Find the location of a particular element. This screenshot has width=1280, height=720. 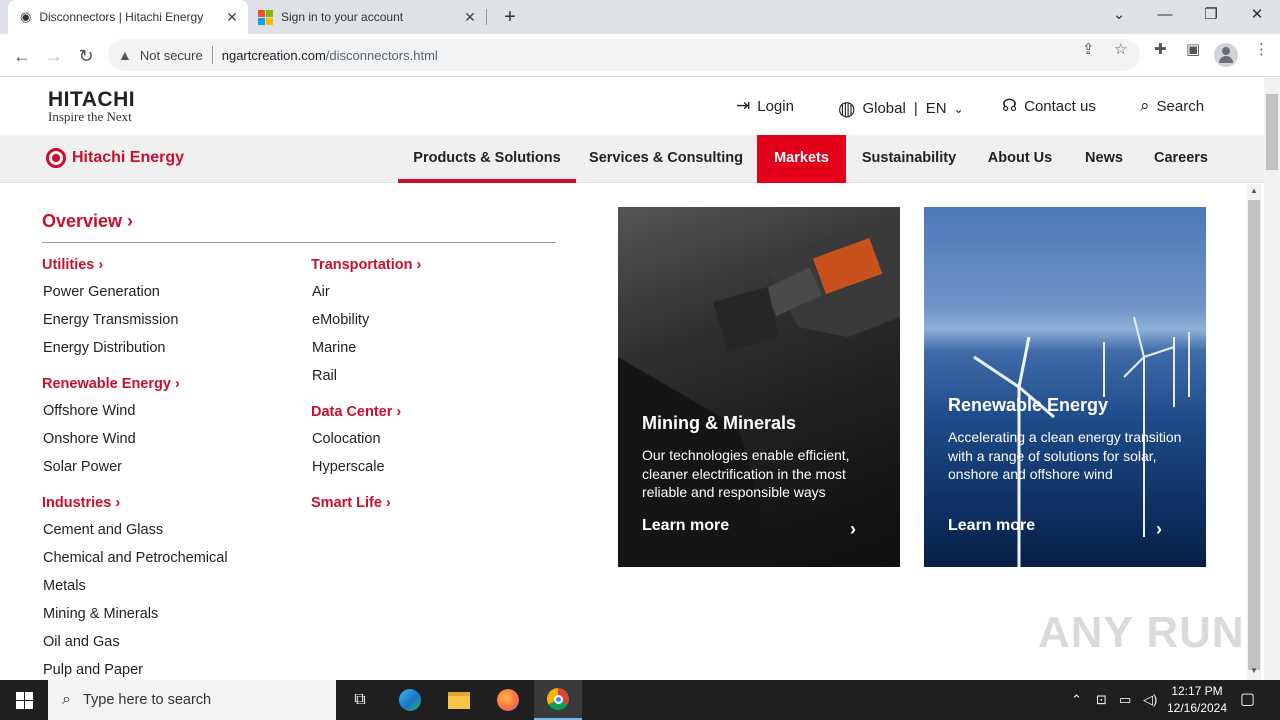

menu-item: eMobility is located at coordinates (441, 320).